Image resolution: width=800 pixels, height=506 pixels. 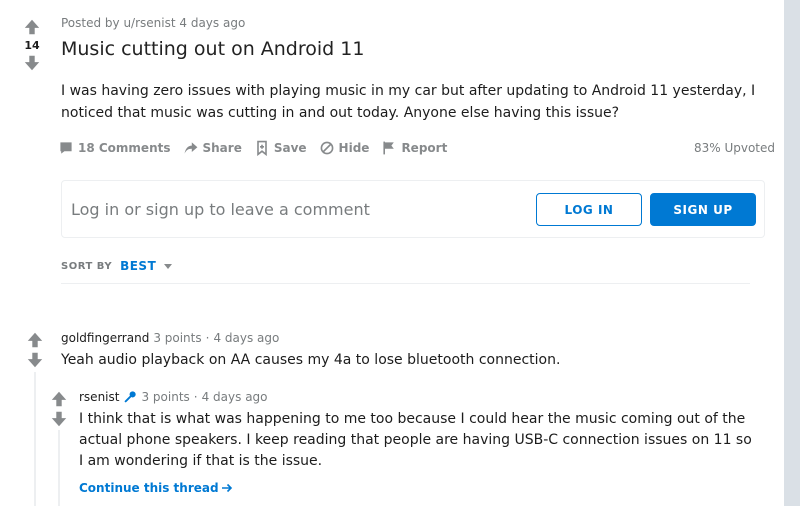 I want to click on login-prompt: Log in or sign up to leave a comment, so click(x=220, y=209).